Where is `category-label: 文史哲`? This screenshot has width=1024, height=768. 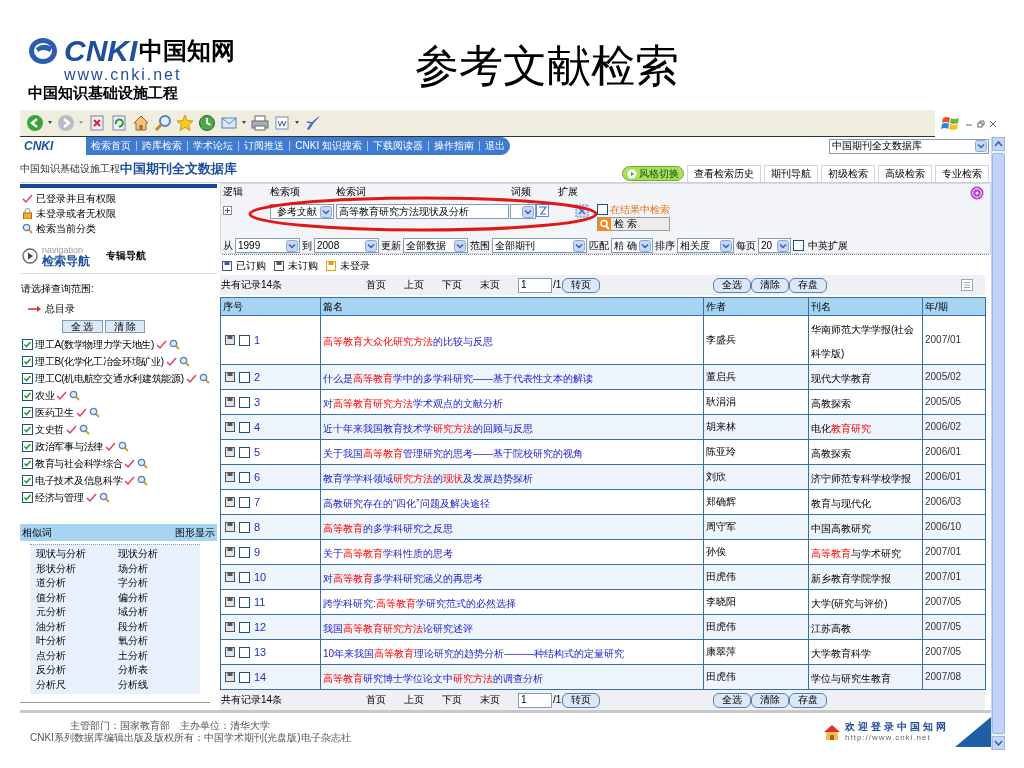
category-label: 文史哲 is located at coordinates (50, 429).